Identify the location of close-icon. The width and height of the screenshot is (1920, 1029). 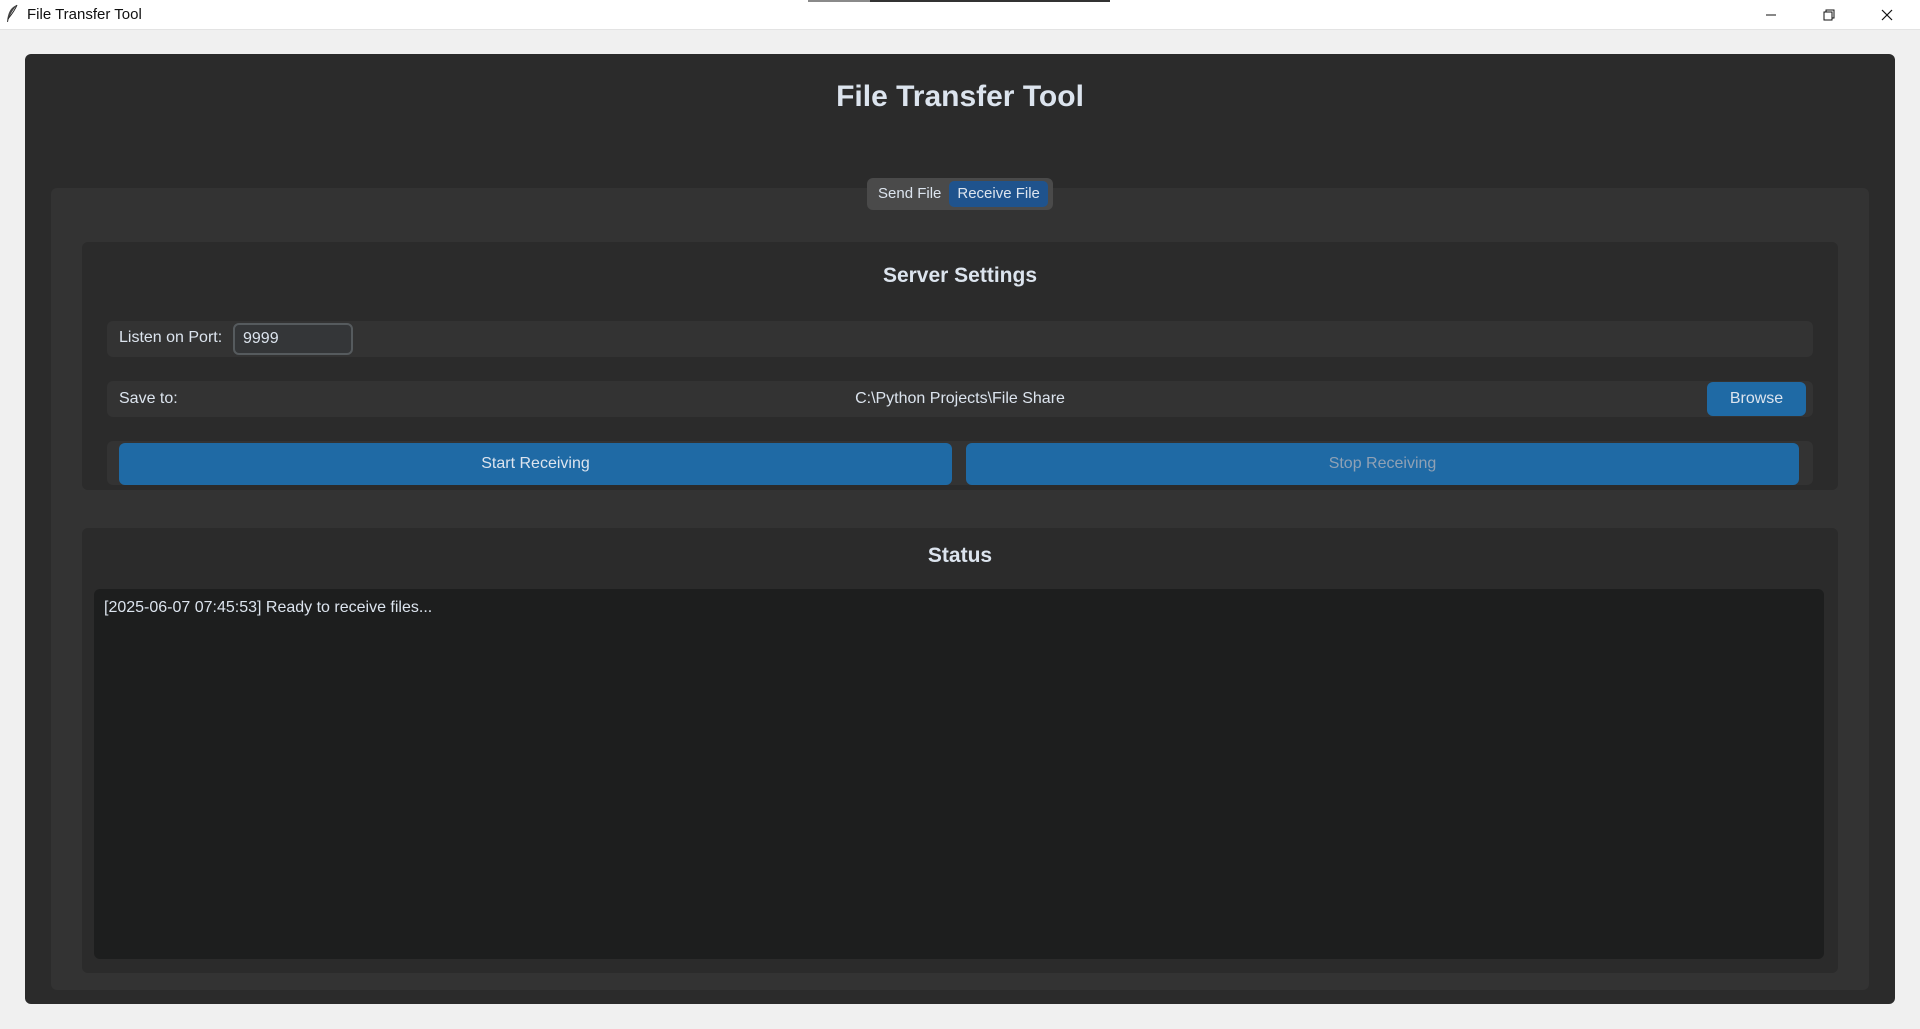
(1887, 14).